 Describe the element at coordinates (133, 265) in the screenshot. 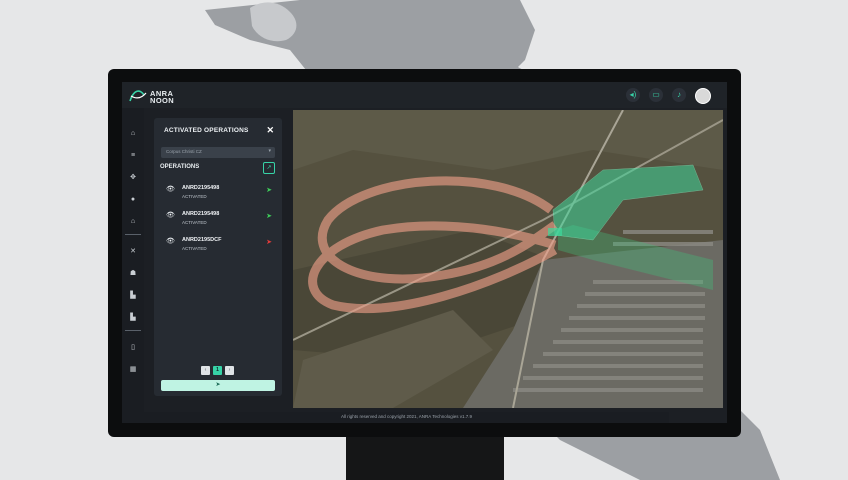

I see `side-navigation: ⌂ ≡ ✥ ● ⌂ ✕ ☗ ▙ ▙ ▯ ▦` at that location.